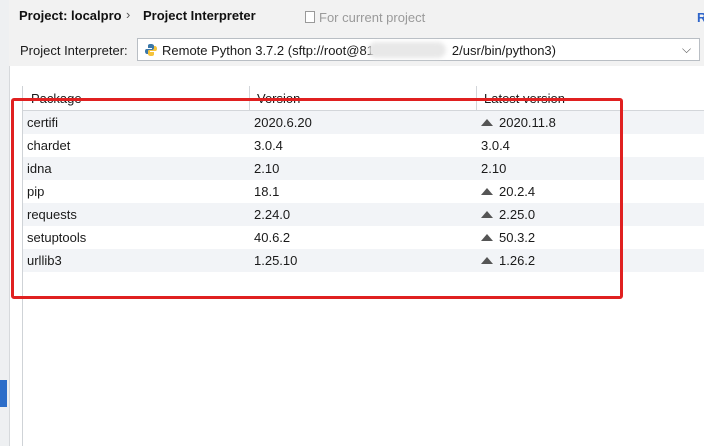 This screenshot has width=704, height=446. I want to click on selected-nav-marker, so click(3, 393).